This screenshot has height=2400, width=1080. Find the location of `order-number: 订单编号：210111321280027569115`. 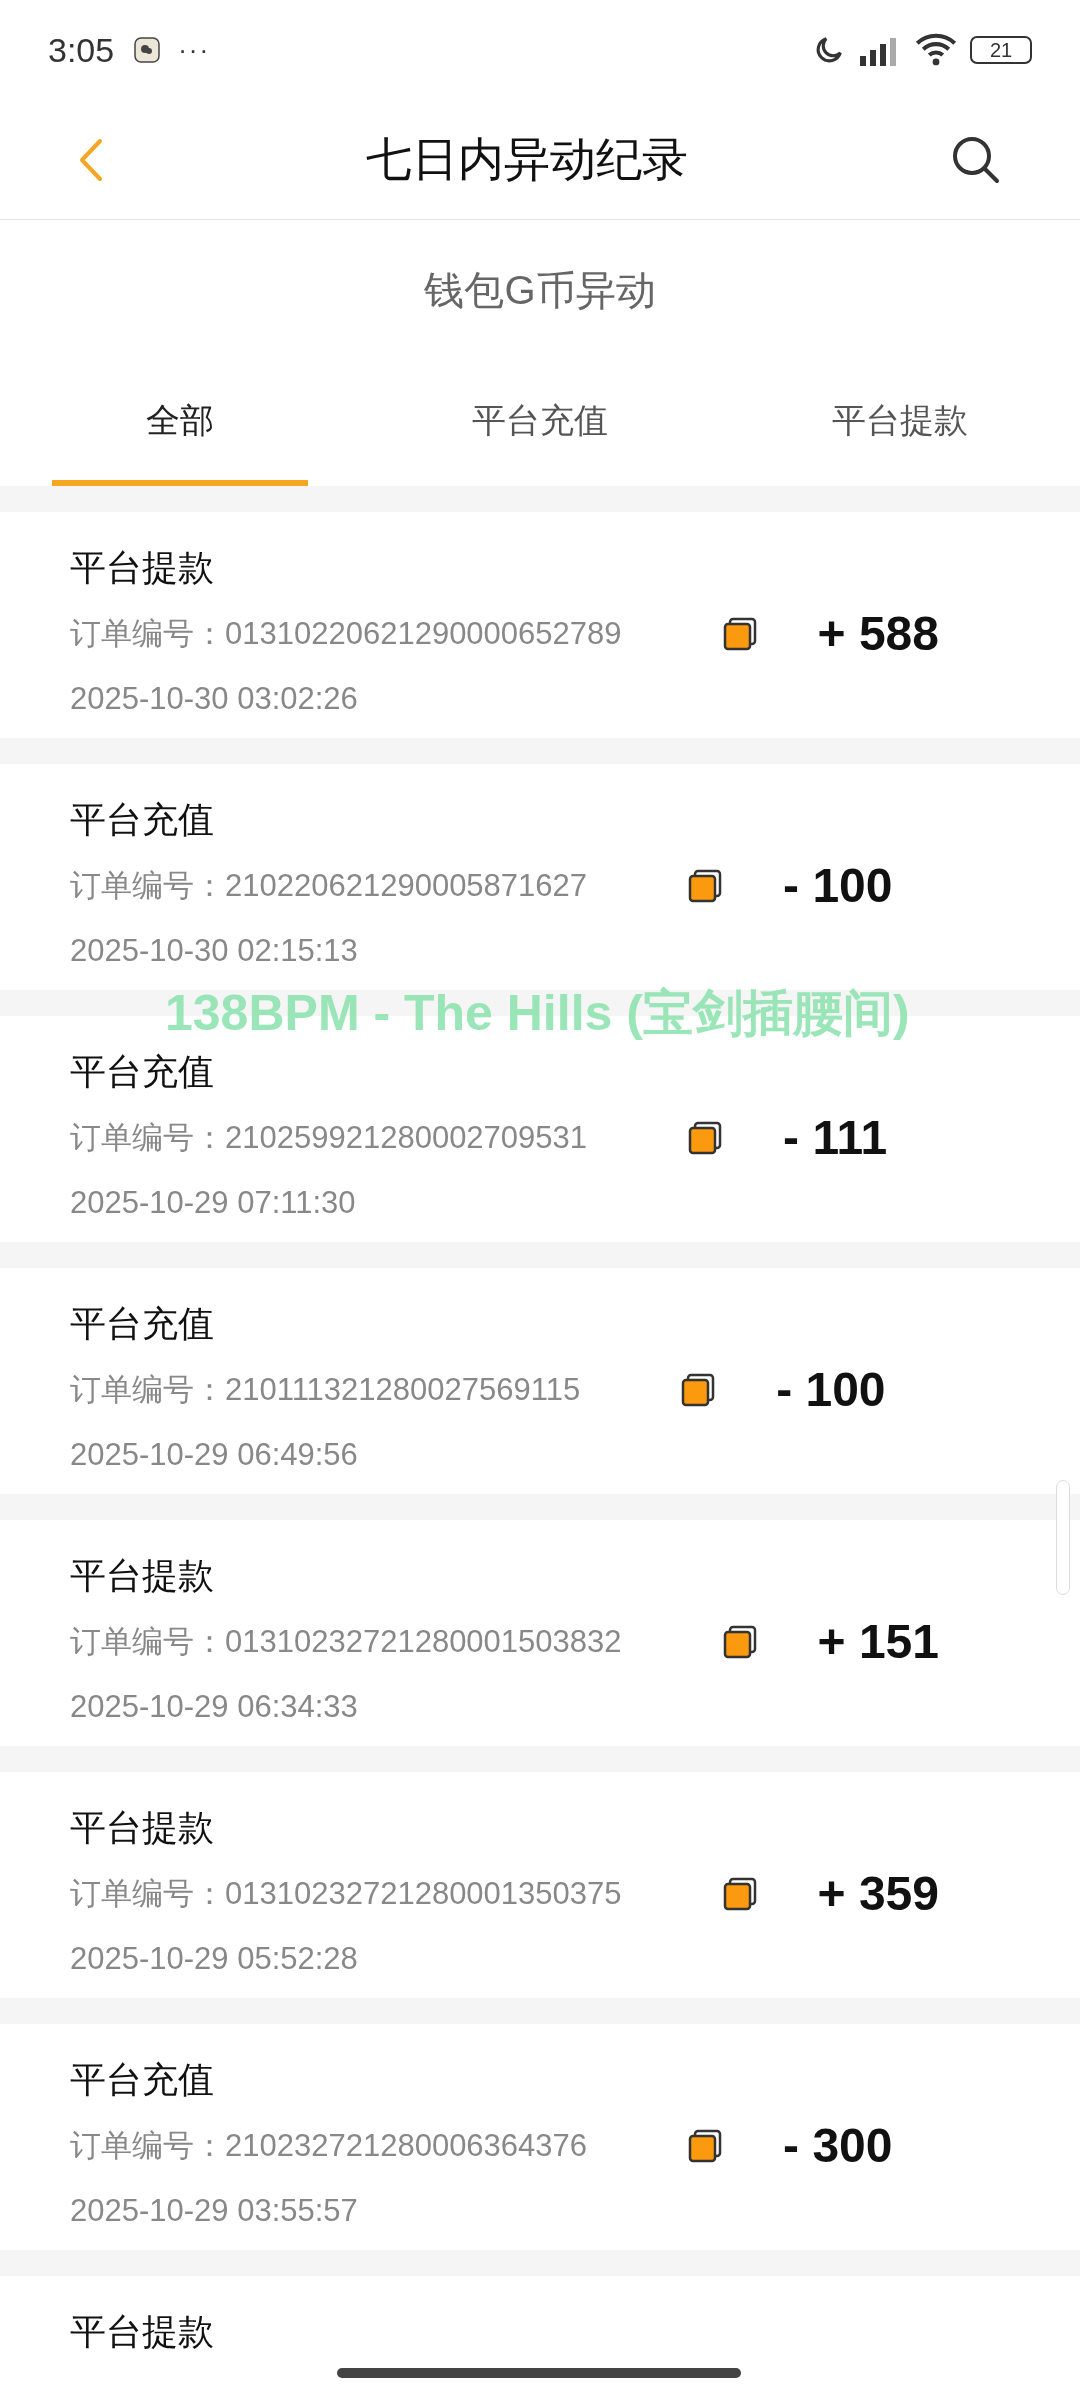

order-number: 订单编号：210111321280027569115 is located at coordinates (325, 1389).